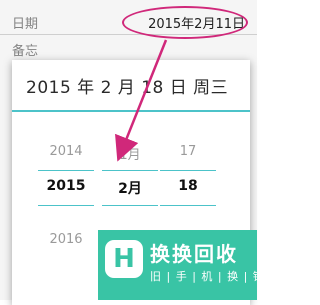 Image resolution: width=320 pixels, height=305 pixels. What do you see at coordinates (207, 276) in the screenshot?
I see `watermark-subtitle: 旧 | 手 | 机 | 换 | 钱` at bounding box center [207, 276].